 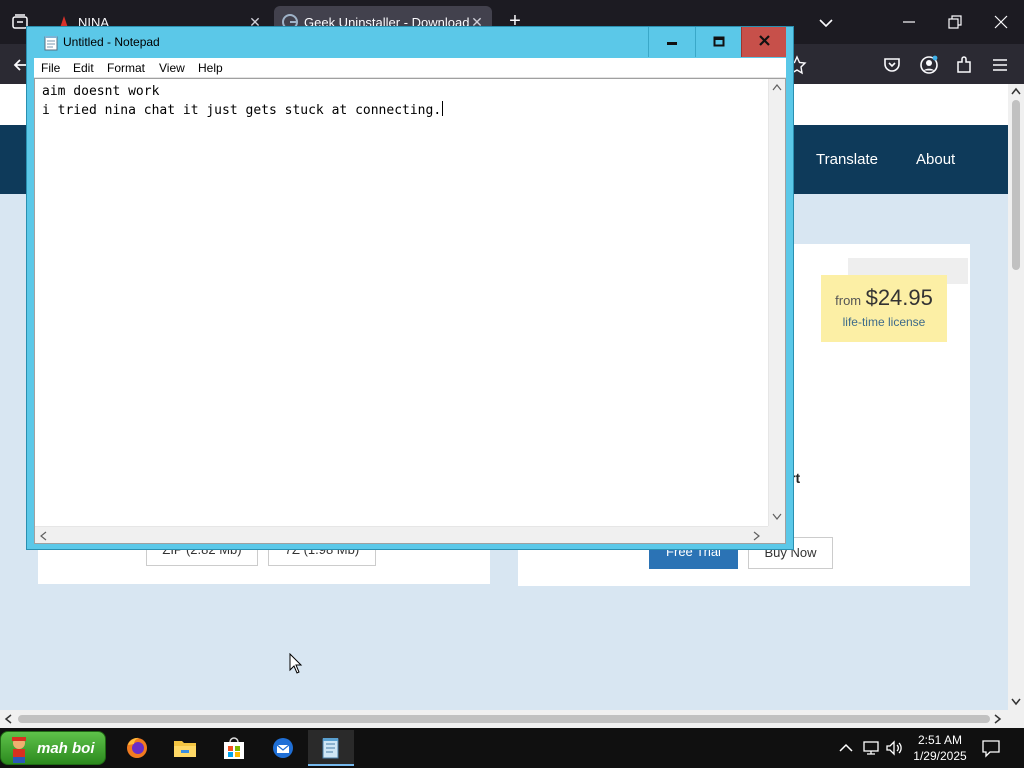 What do you see at coordinates (847, 159) in the screenshot?
I see `nav-translate-link: Translate` at bounding box center [847, 159].